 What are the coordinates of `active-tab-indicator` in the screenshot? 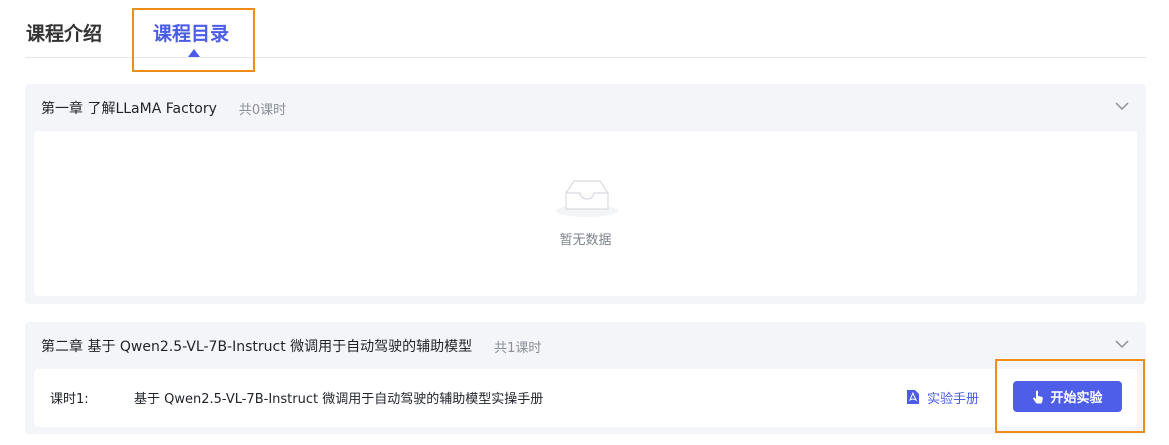 It's located at (194, 53).